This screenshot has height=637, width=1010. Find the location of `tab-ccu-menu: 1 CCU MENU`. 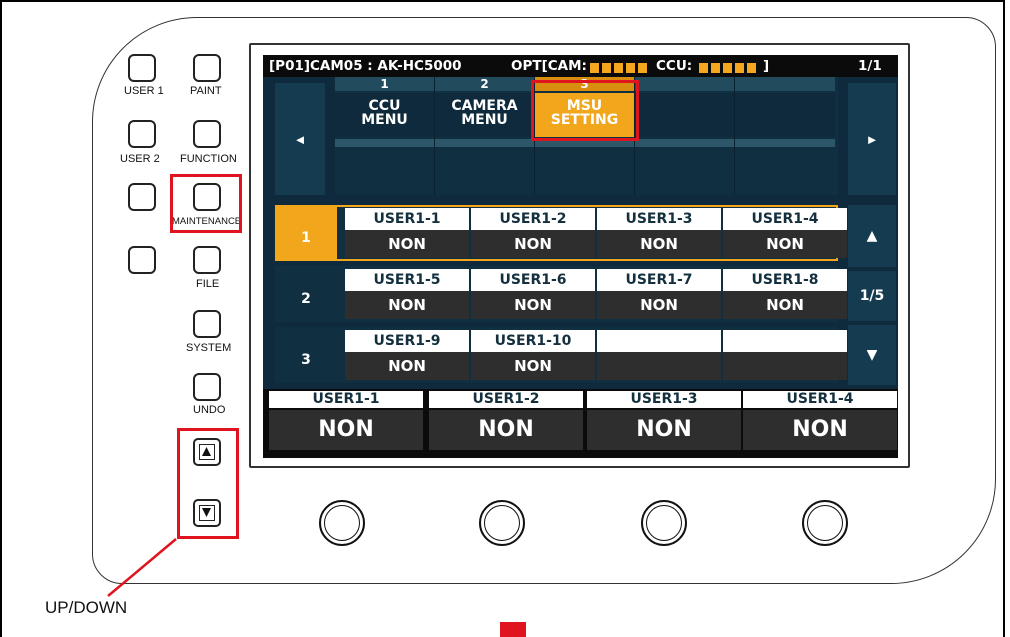

tab-ccu-menu: 1 CCU MENU is located at coordinates (385, 136).